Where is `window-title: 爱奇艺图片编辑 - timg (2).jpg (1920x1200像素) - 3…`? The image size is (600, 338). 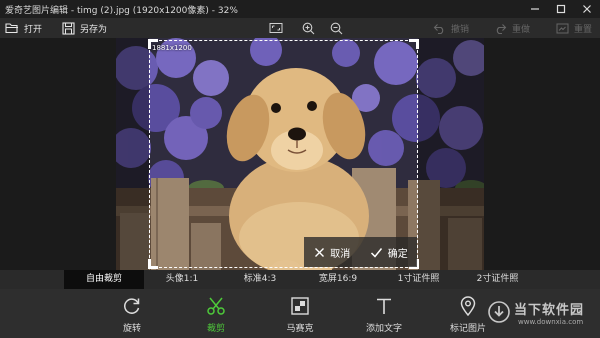 window-title: 爱奇艺图片编辑 - timg (2).jpg (1920x1200像素) - 3… is located at coordinates (121, 10).